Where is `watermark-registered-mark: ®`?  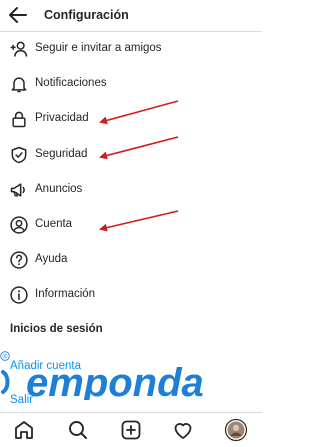 watermark-registered-mark: ® is located at coordinates (5, 357).